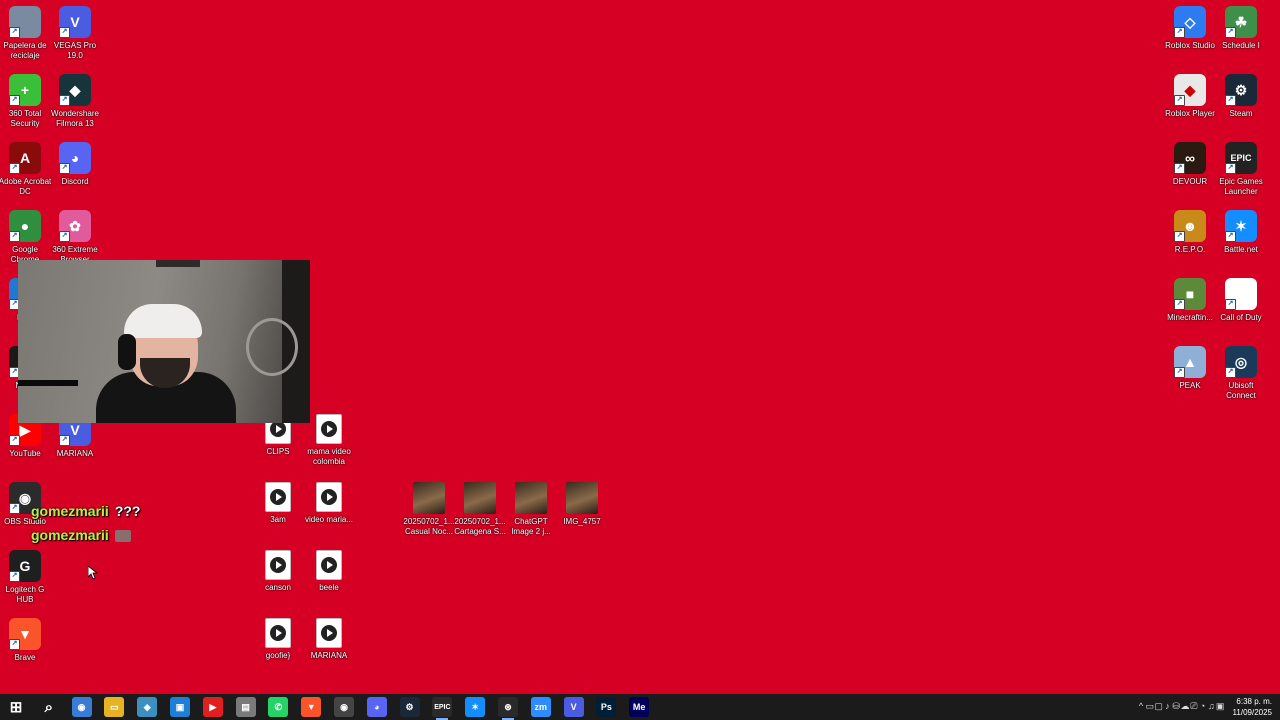  Describe the element at coordinates (26, 186) in the screenshot. I see `desktop-icon-label: Adobe Acrobat DC` at that location.